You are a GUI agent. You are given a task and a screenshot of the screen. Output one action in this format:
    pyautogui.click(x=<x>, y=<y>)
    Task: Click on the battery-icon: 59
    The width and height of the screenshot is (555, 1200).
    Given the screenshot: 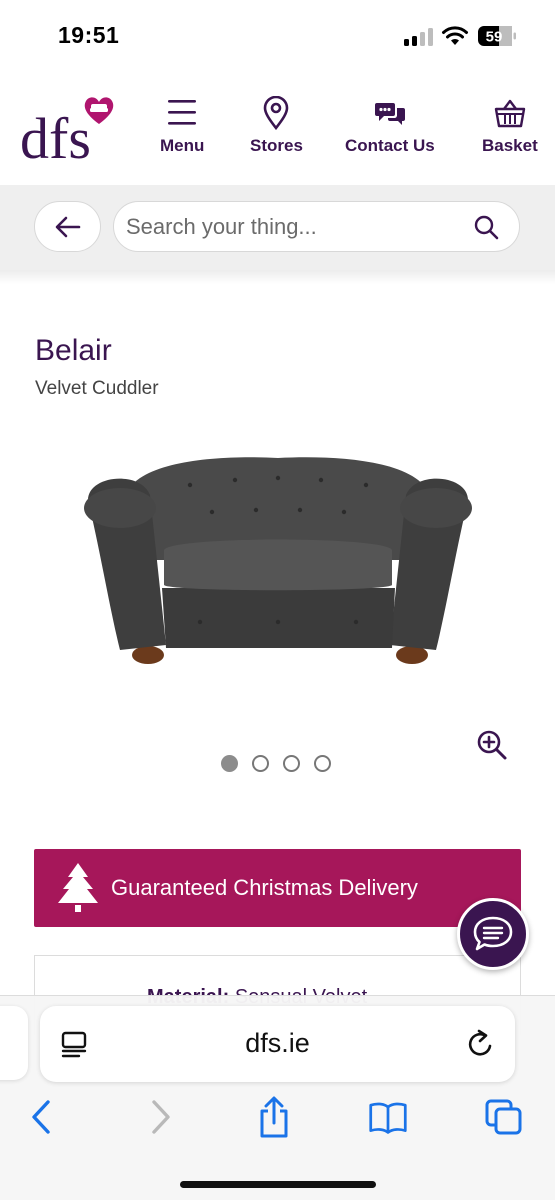 What is the action you would take?
    pyautogui.click(x=497, y=36)
    